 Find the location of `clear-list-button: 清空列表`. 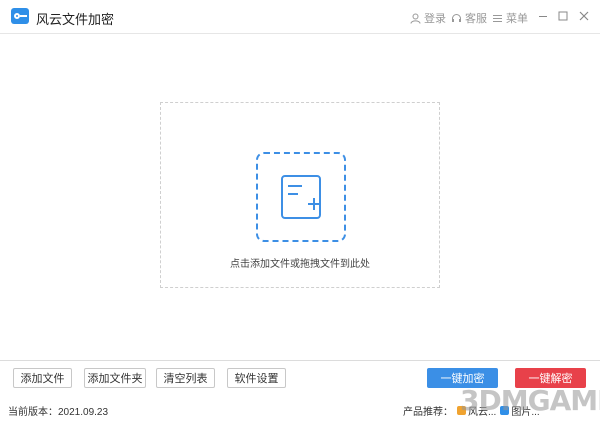

clear-list-button: 清空列表 is located at coordinates (185, 378).